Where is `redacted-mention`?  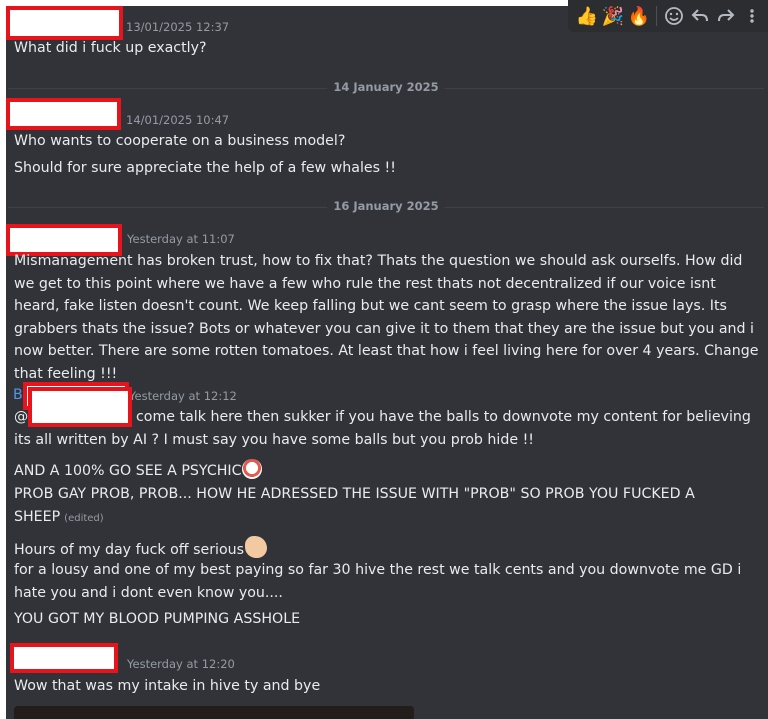 redacted-mention is located at coordinates (80, 407).